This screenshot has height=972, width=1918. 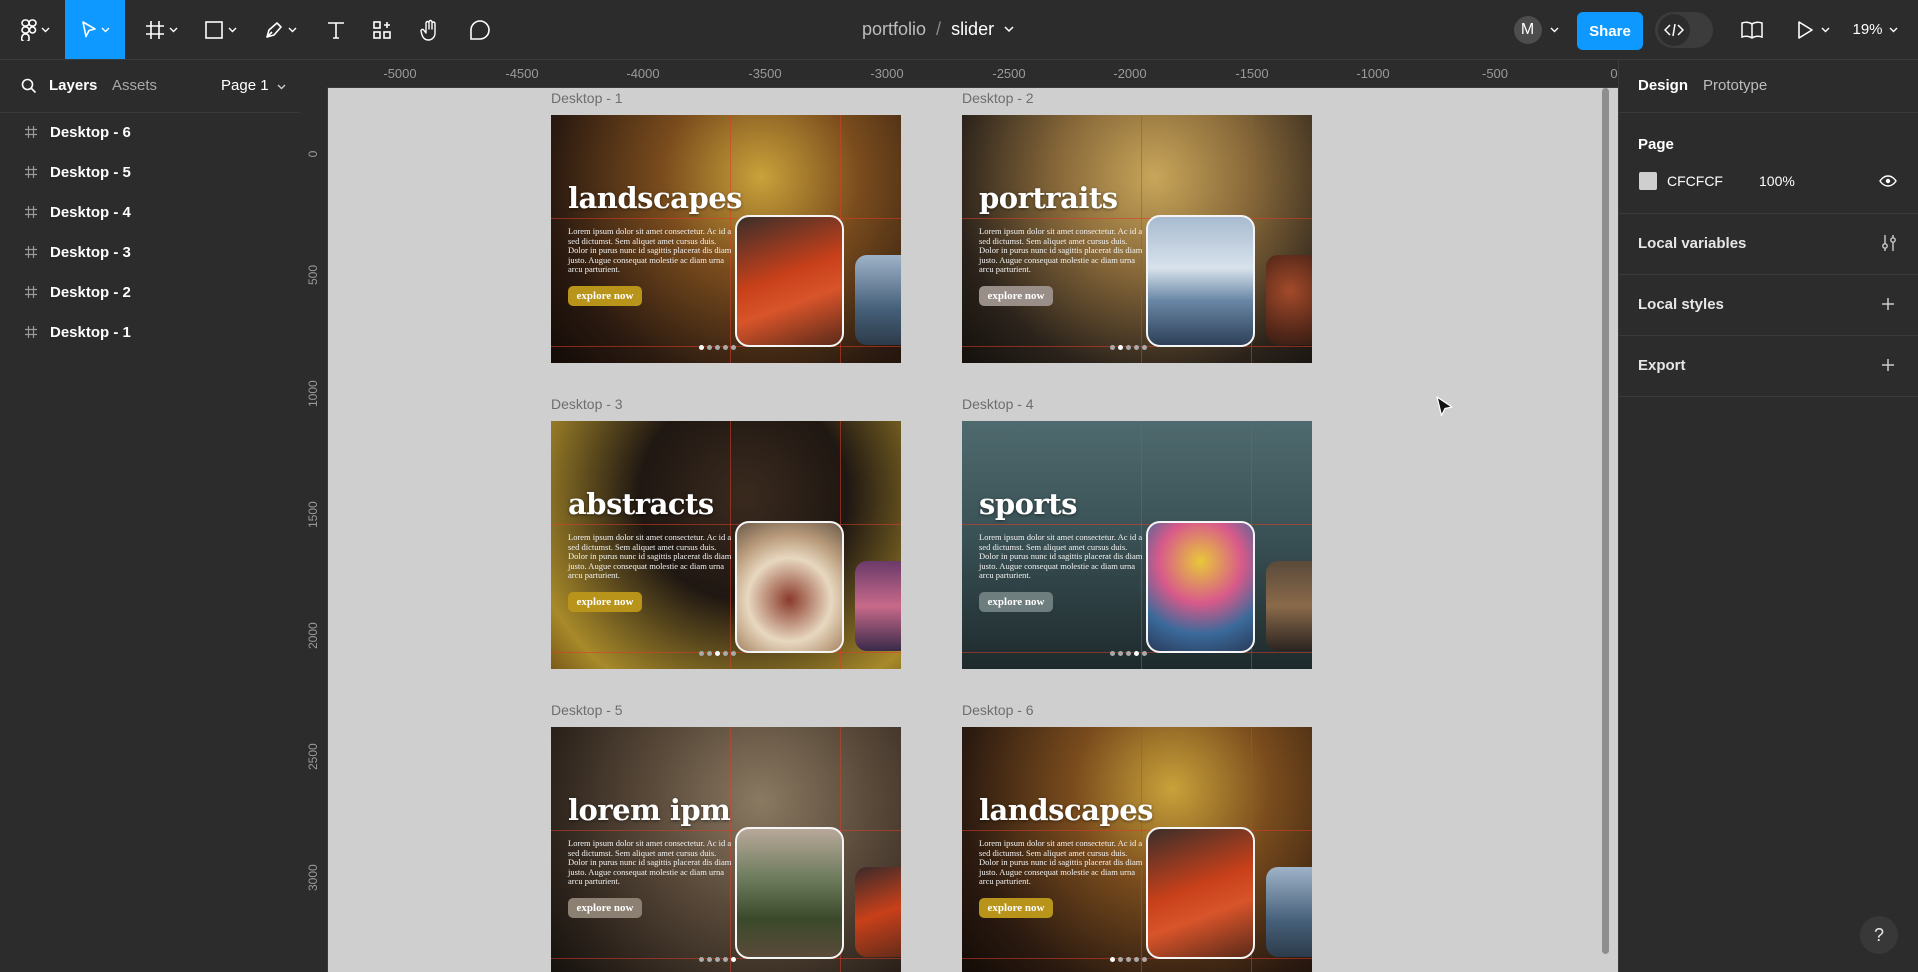 I want to click on share-button: Share, so click(x=1610, y=31).